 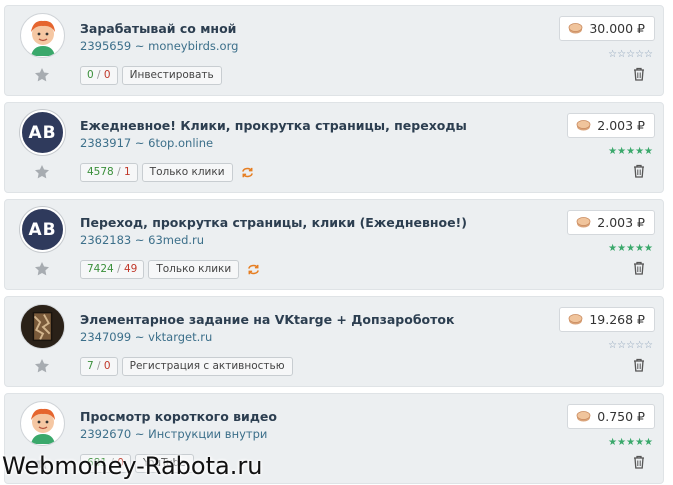 What do you see at coordinates (207, 366) in the screenshot?
I see `task-type-tag: Регистрация с активностью` at bounding box center [207, 366].